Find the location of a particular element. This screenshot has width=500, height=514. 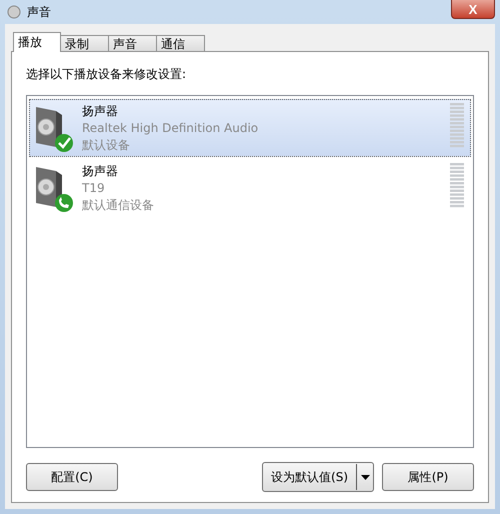

configure-button: 配置(C) is located at coordinates (72, 477).